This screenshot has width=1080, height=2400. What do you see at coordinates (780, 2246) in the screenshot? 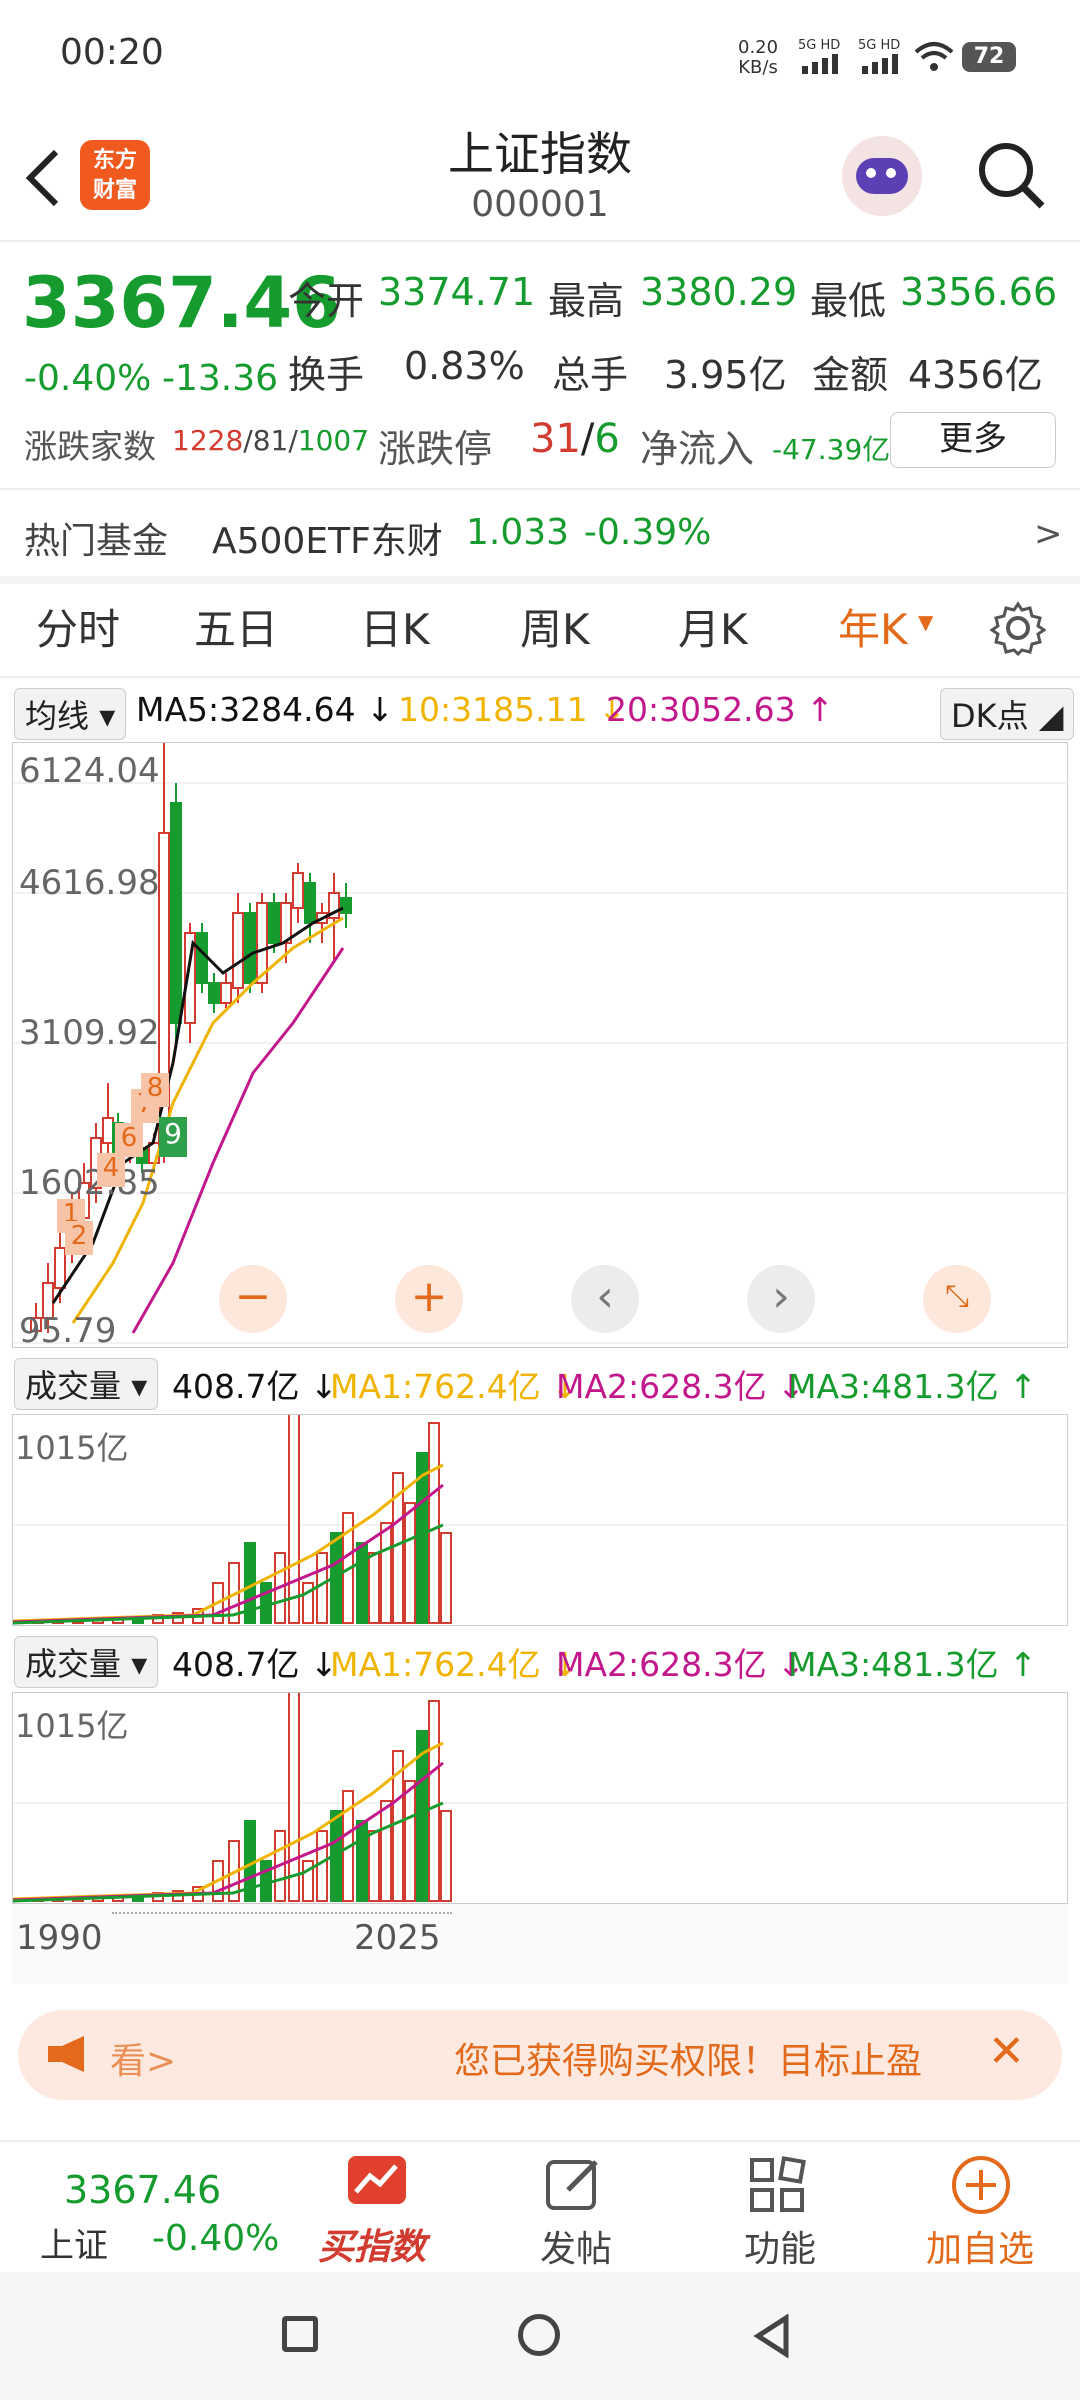
I see `function-button: 功能` at bounding box center [780, 2246].